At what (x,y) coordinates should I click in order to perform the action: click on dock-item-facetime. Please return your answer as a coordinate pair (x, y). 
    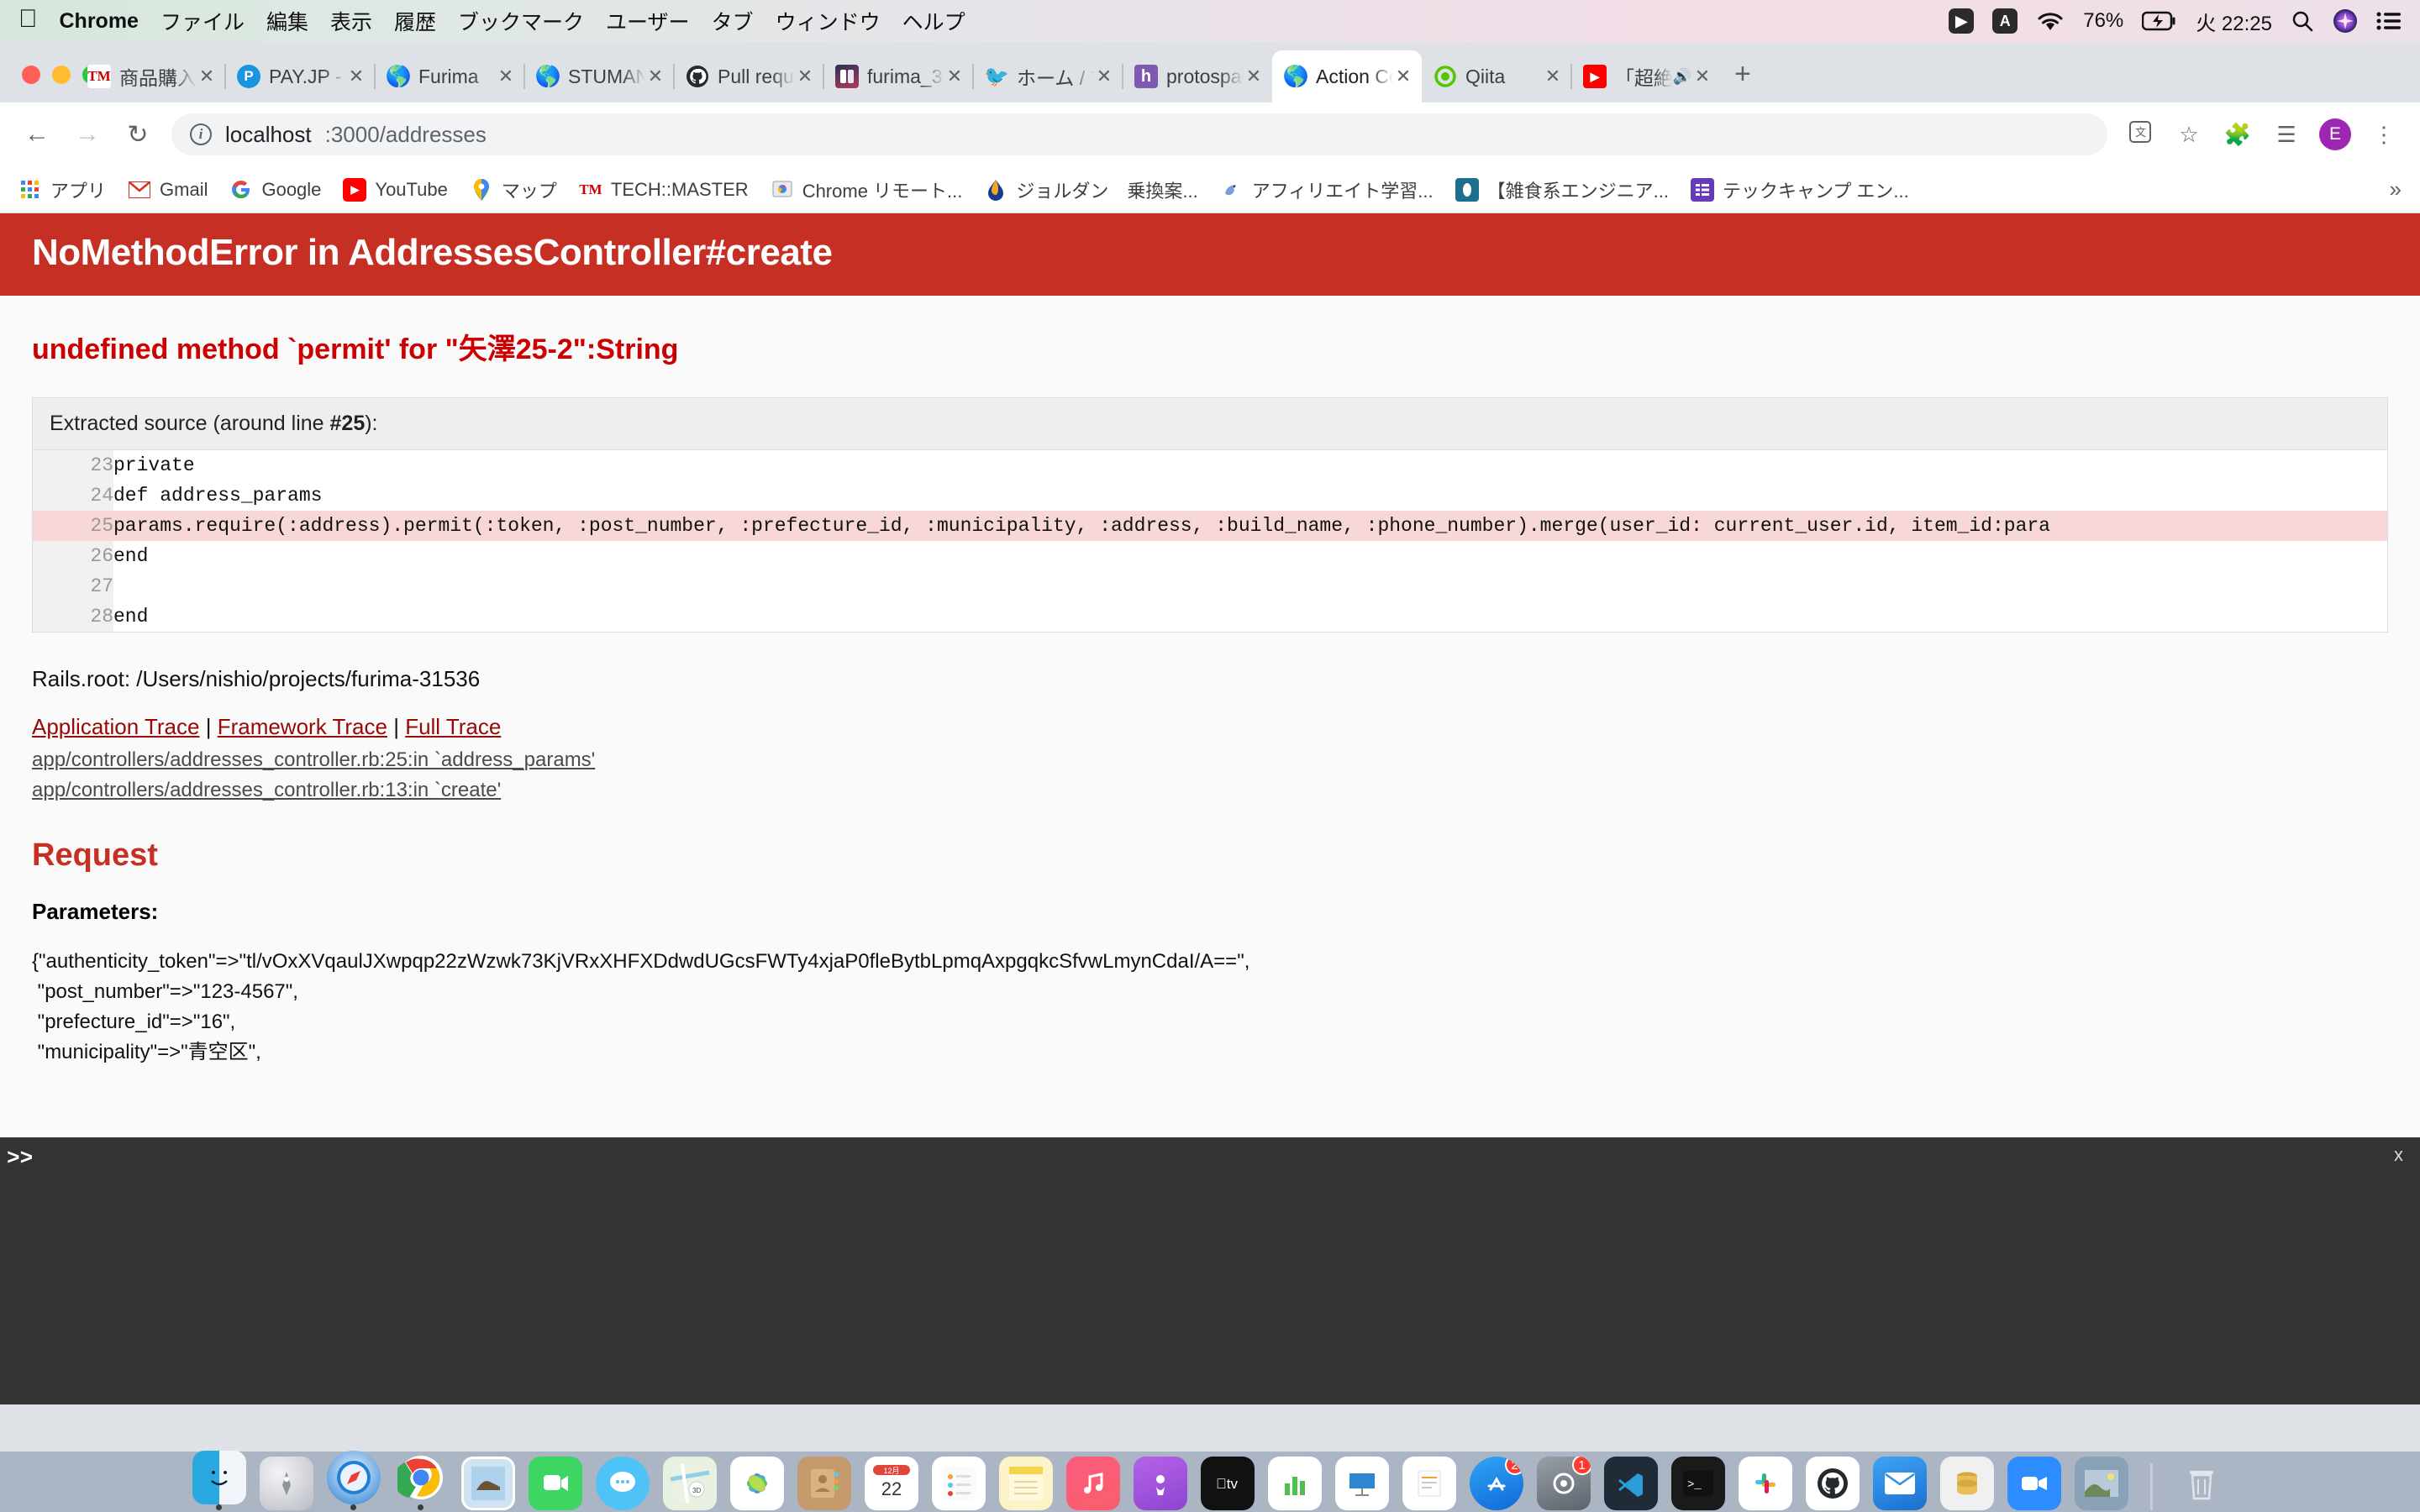
    Looking at the image, I should click on (555, 1483).